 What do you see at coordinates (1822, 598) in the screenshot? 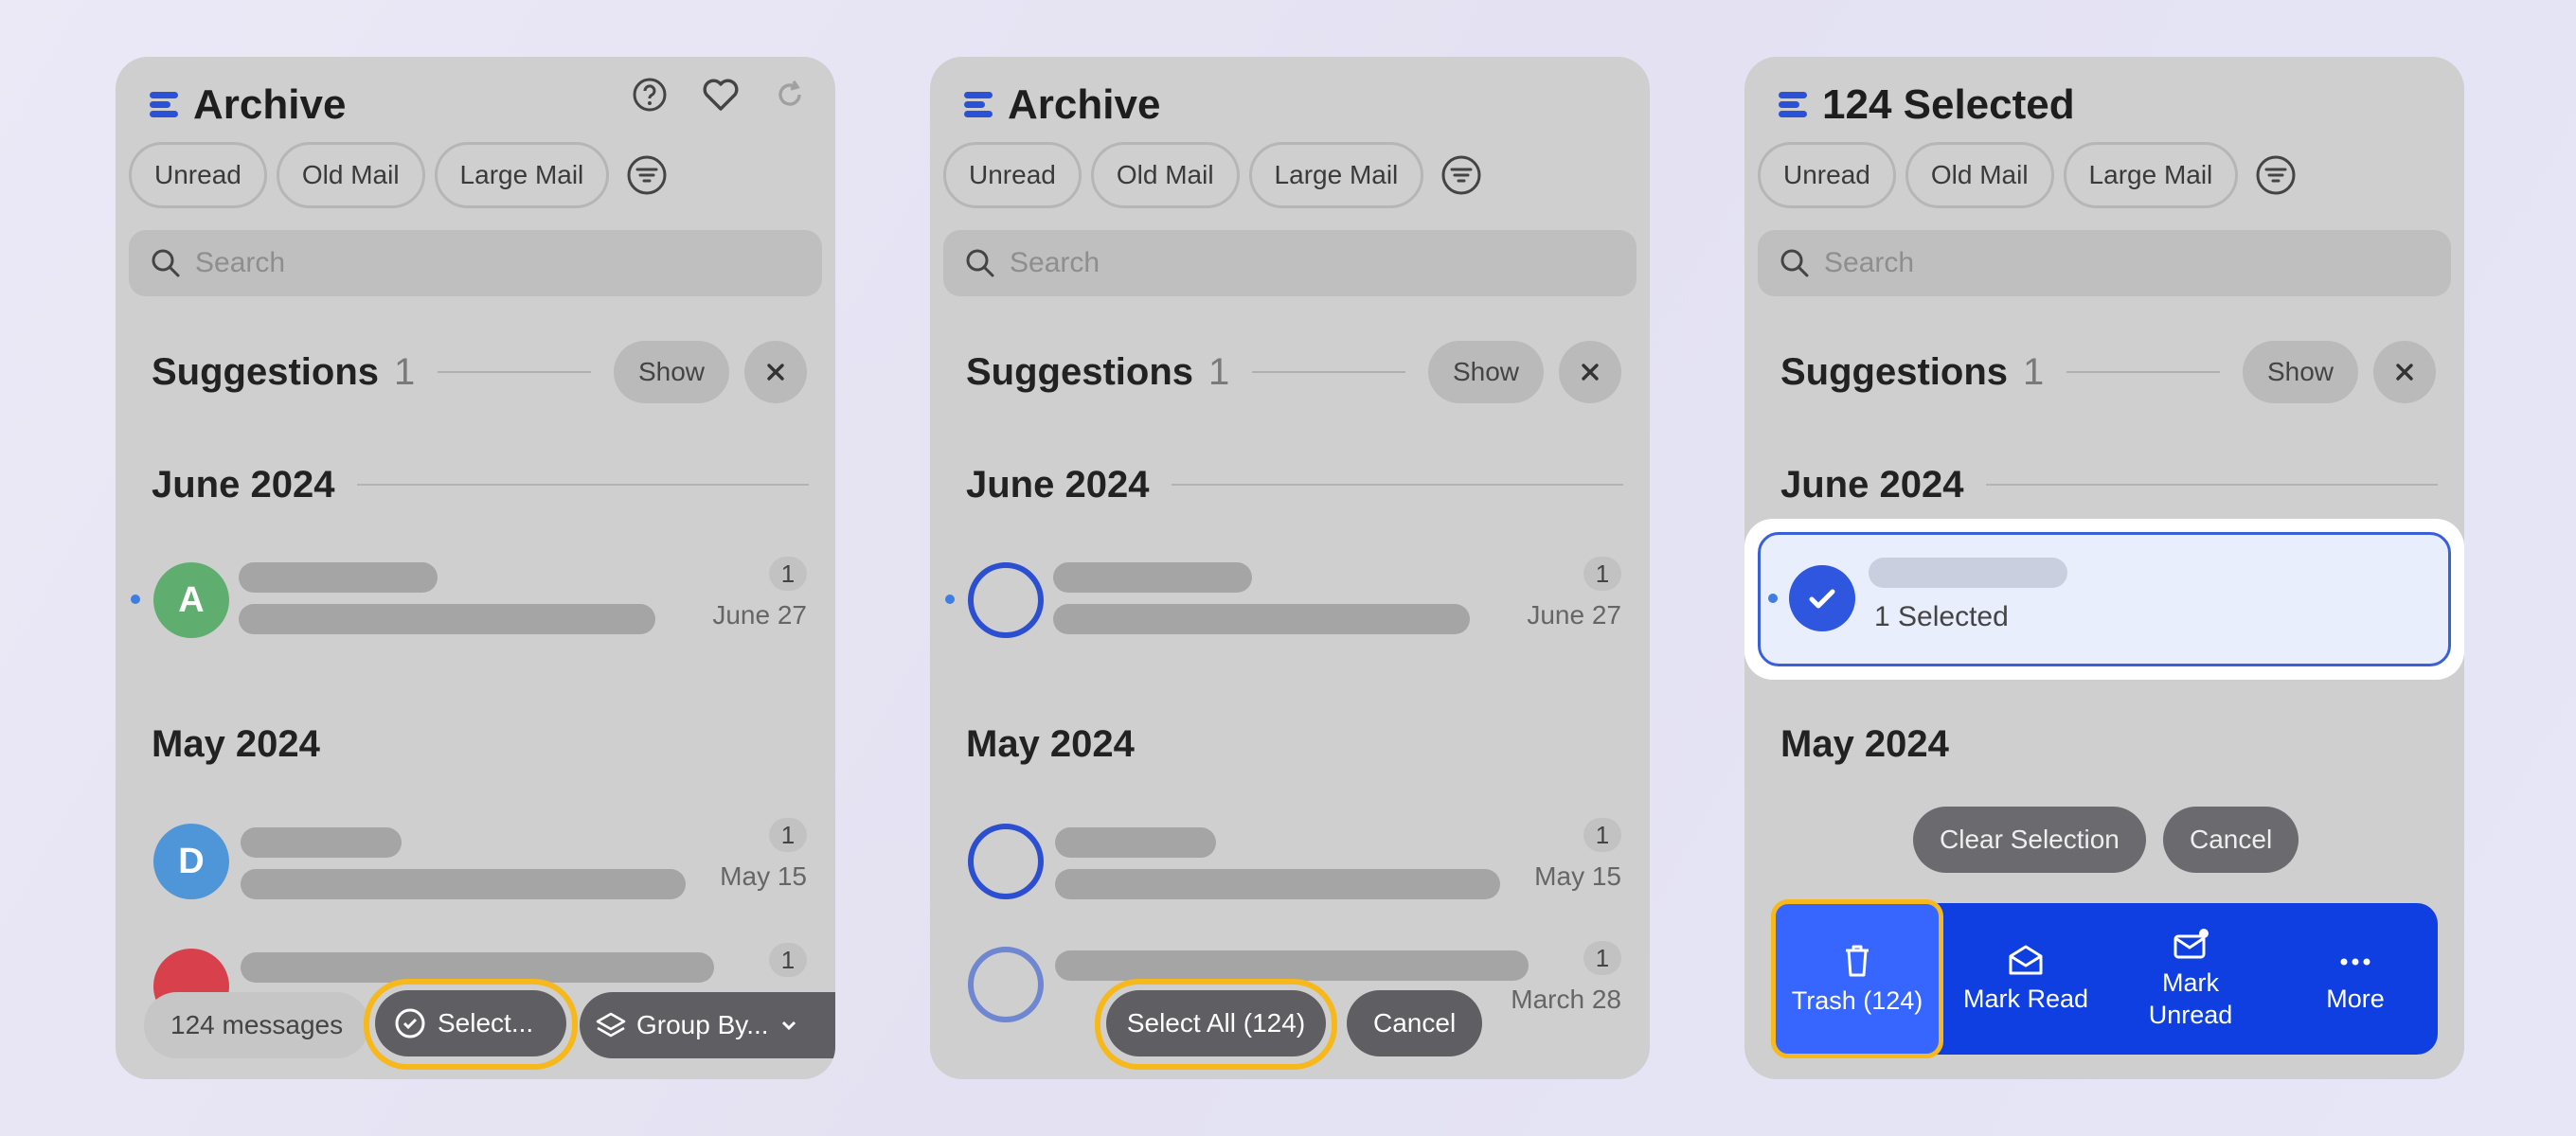
I see `checkmark-circle-icon` at bounding box center [1822, 598].